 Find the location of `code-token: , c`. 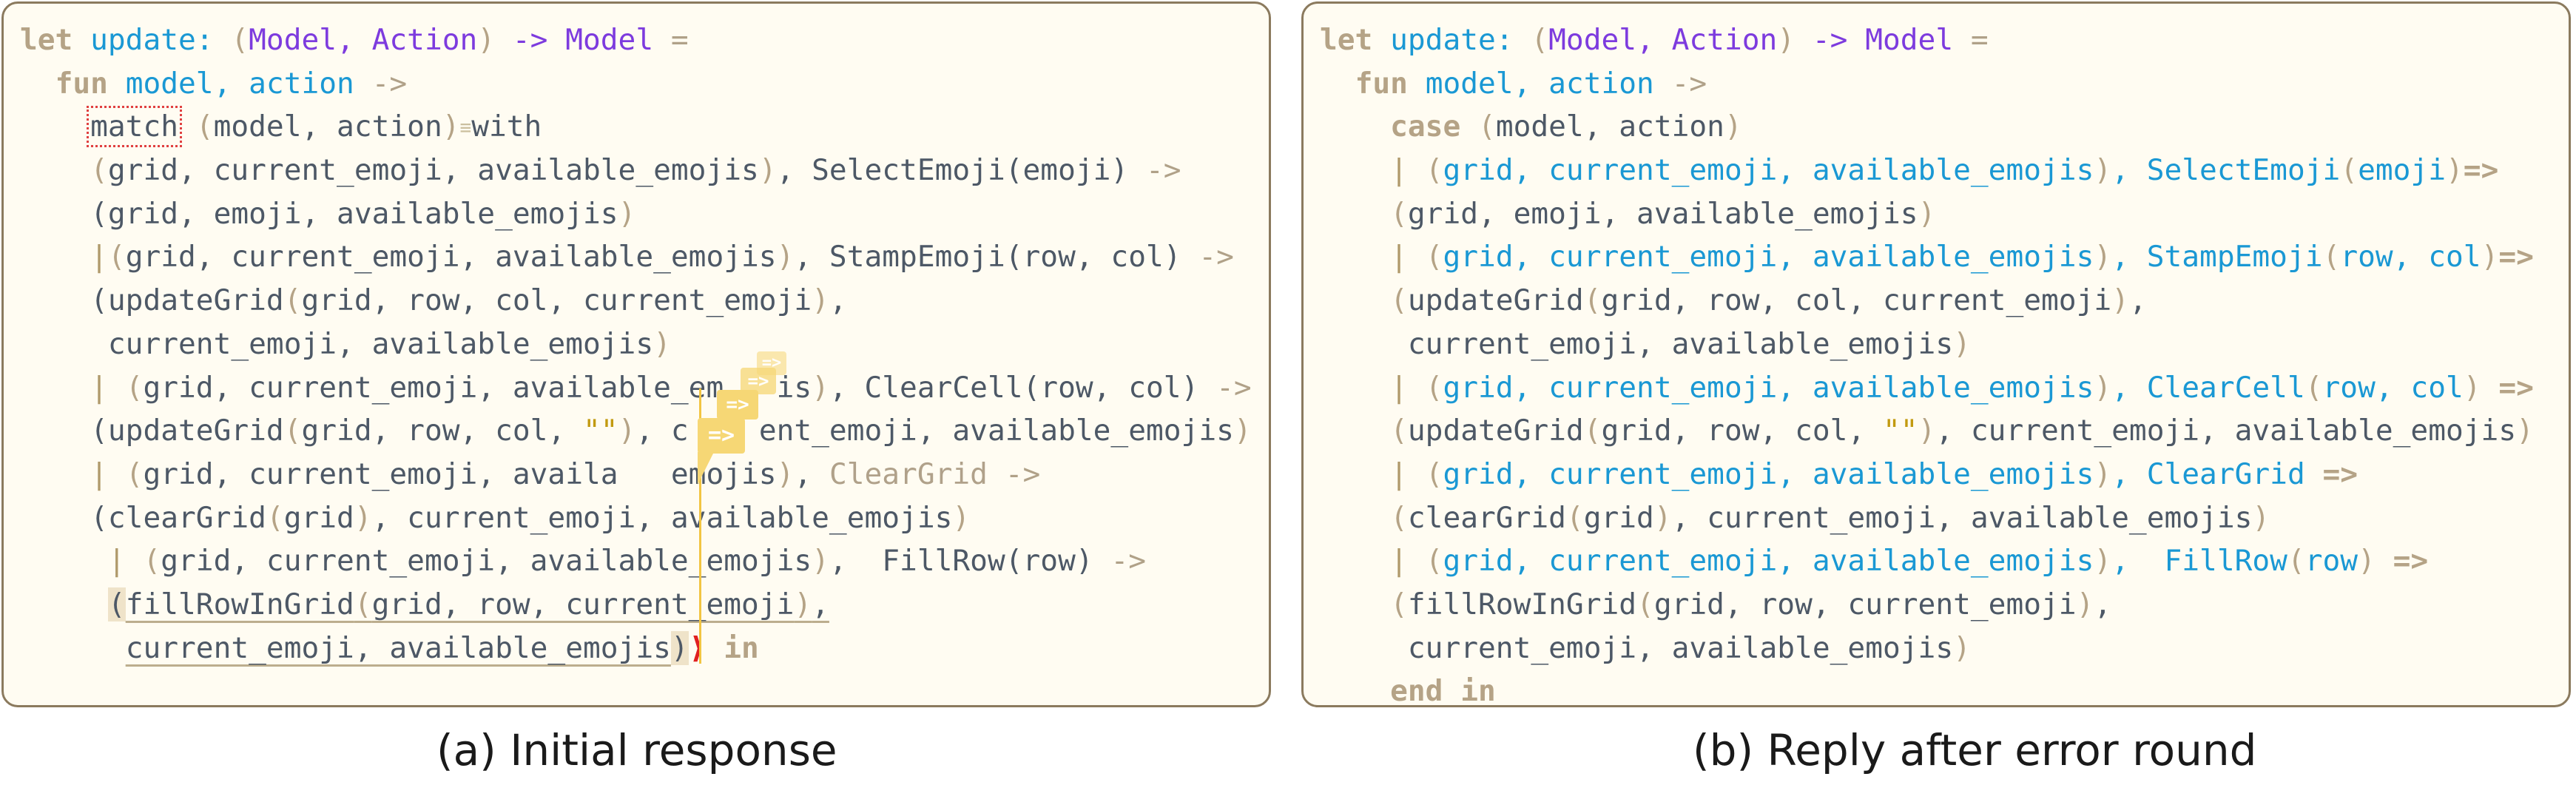

code-token: , c is located at coordinates (662, 431).